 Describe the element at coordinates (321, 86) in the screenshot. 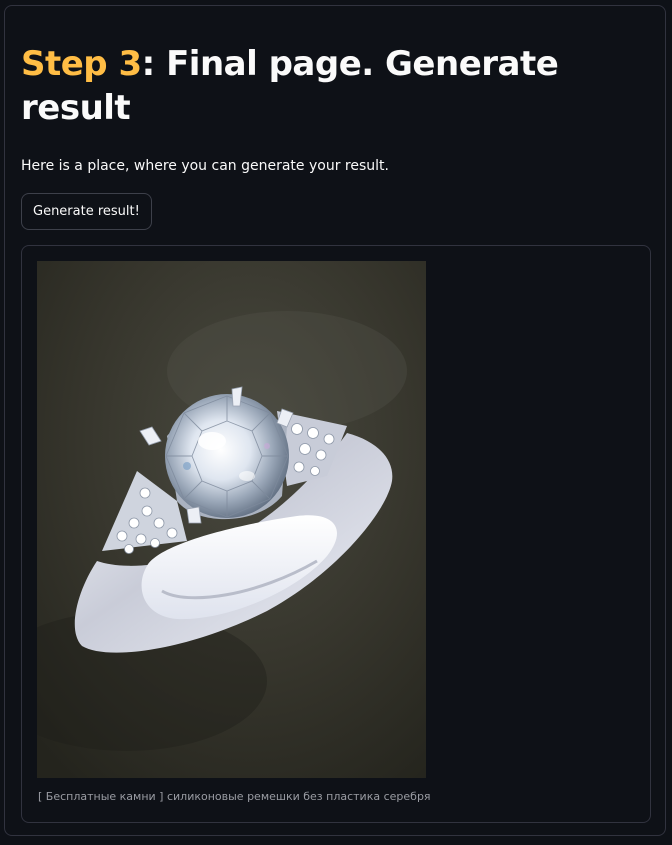

I see `page-title: Step 3: Final page. Generate result` at that location.